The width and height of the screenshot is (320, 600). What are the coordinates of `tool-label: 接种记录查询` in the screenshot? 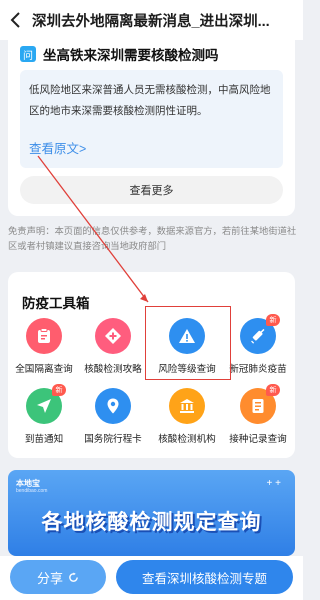 It's located at (258, 439).